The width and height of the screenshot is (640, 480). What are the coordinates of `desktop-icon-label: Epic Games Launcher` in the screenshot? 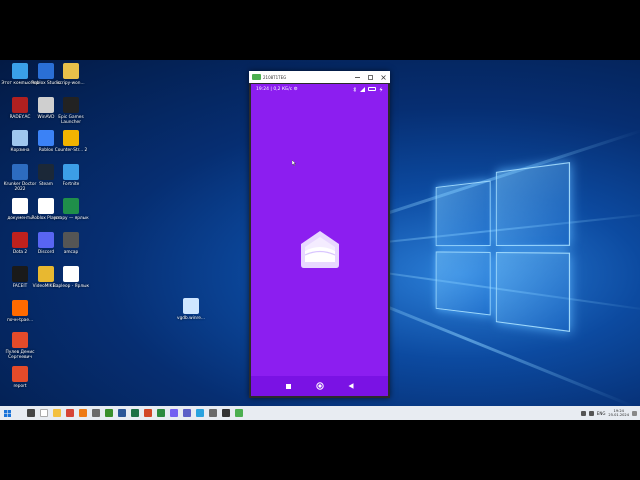 It's located at (71, 120).